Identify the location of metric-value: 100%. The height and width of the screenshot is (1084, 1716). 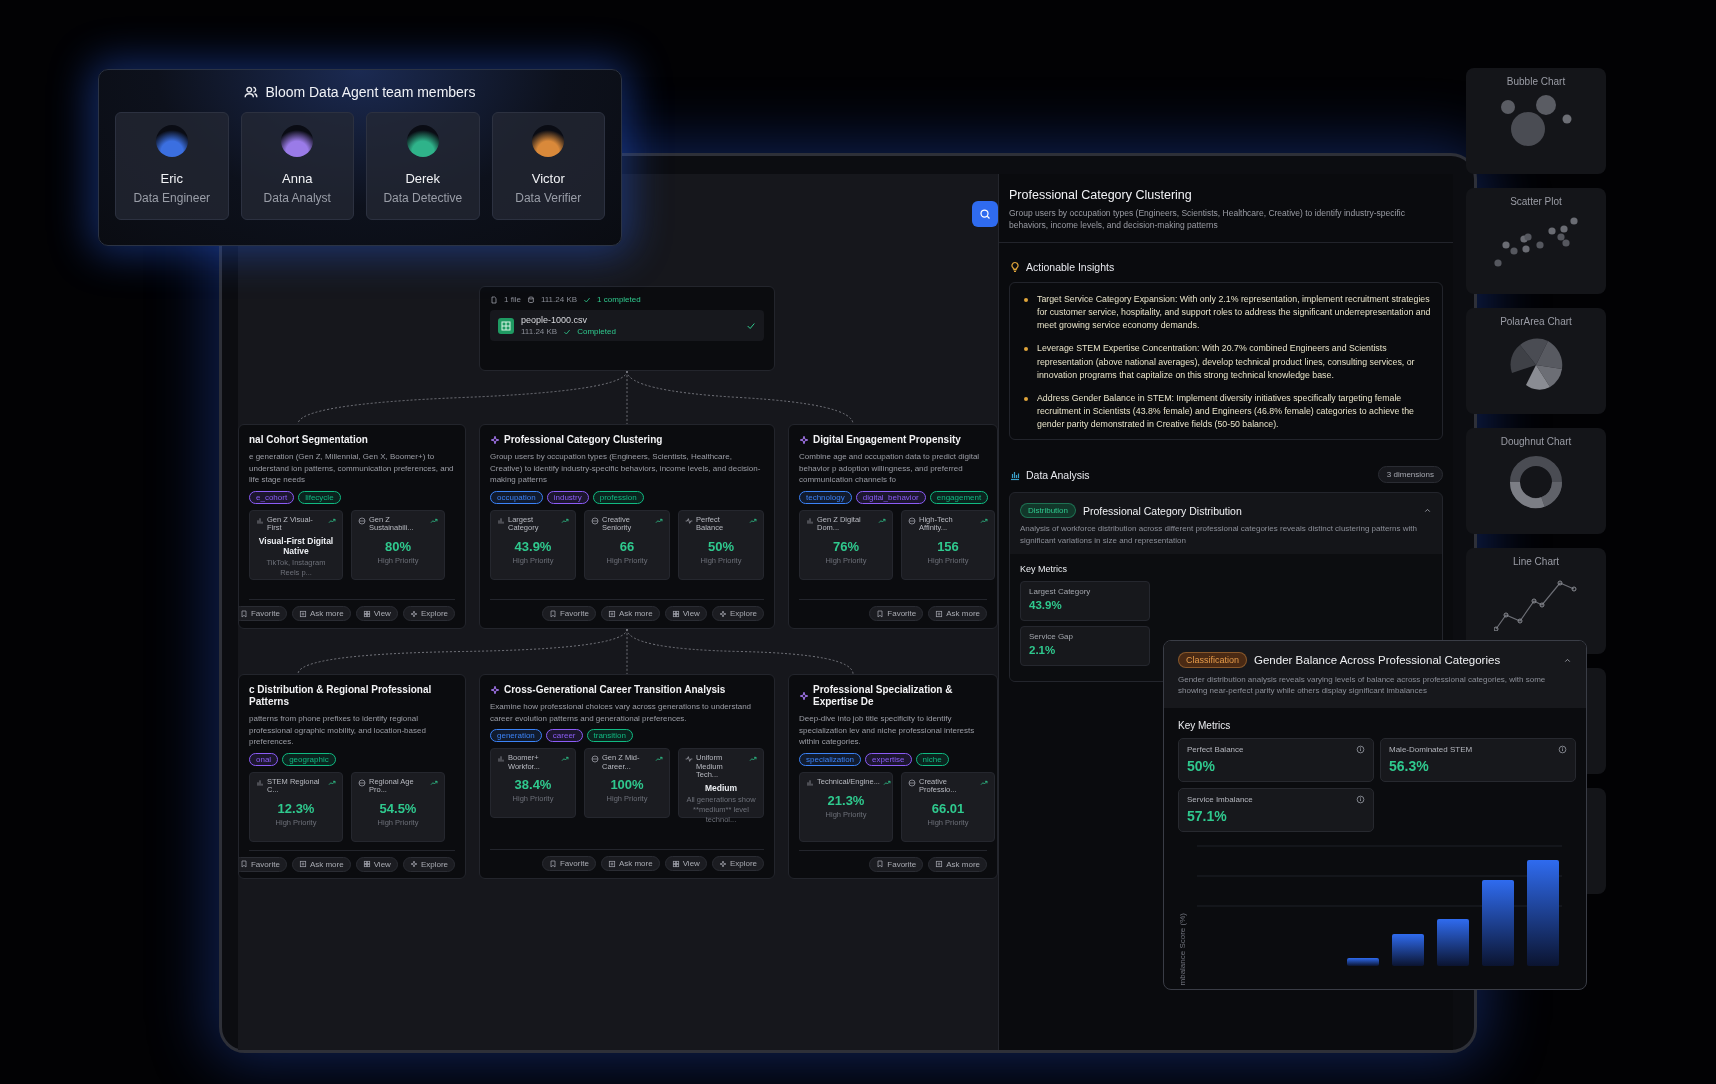
(627, 785).